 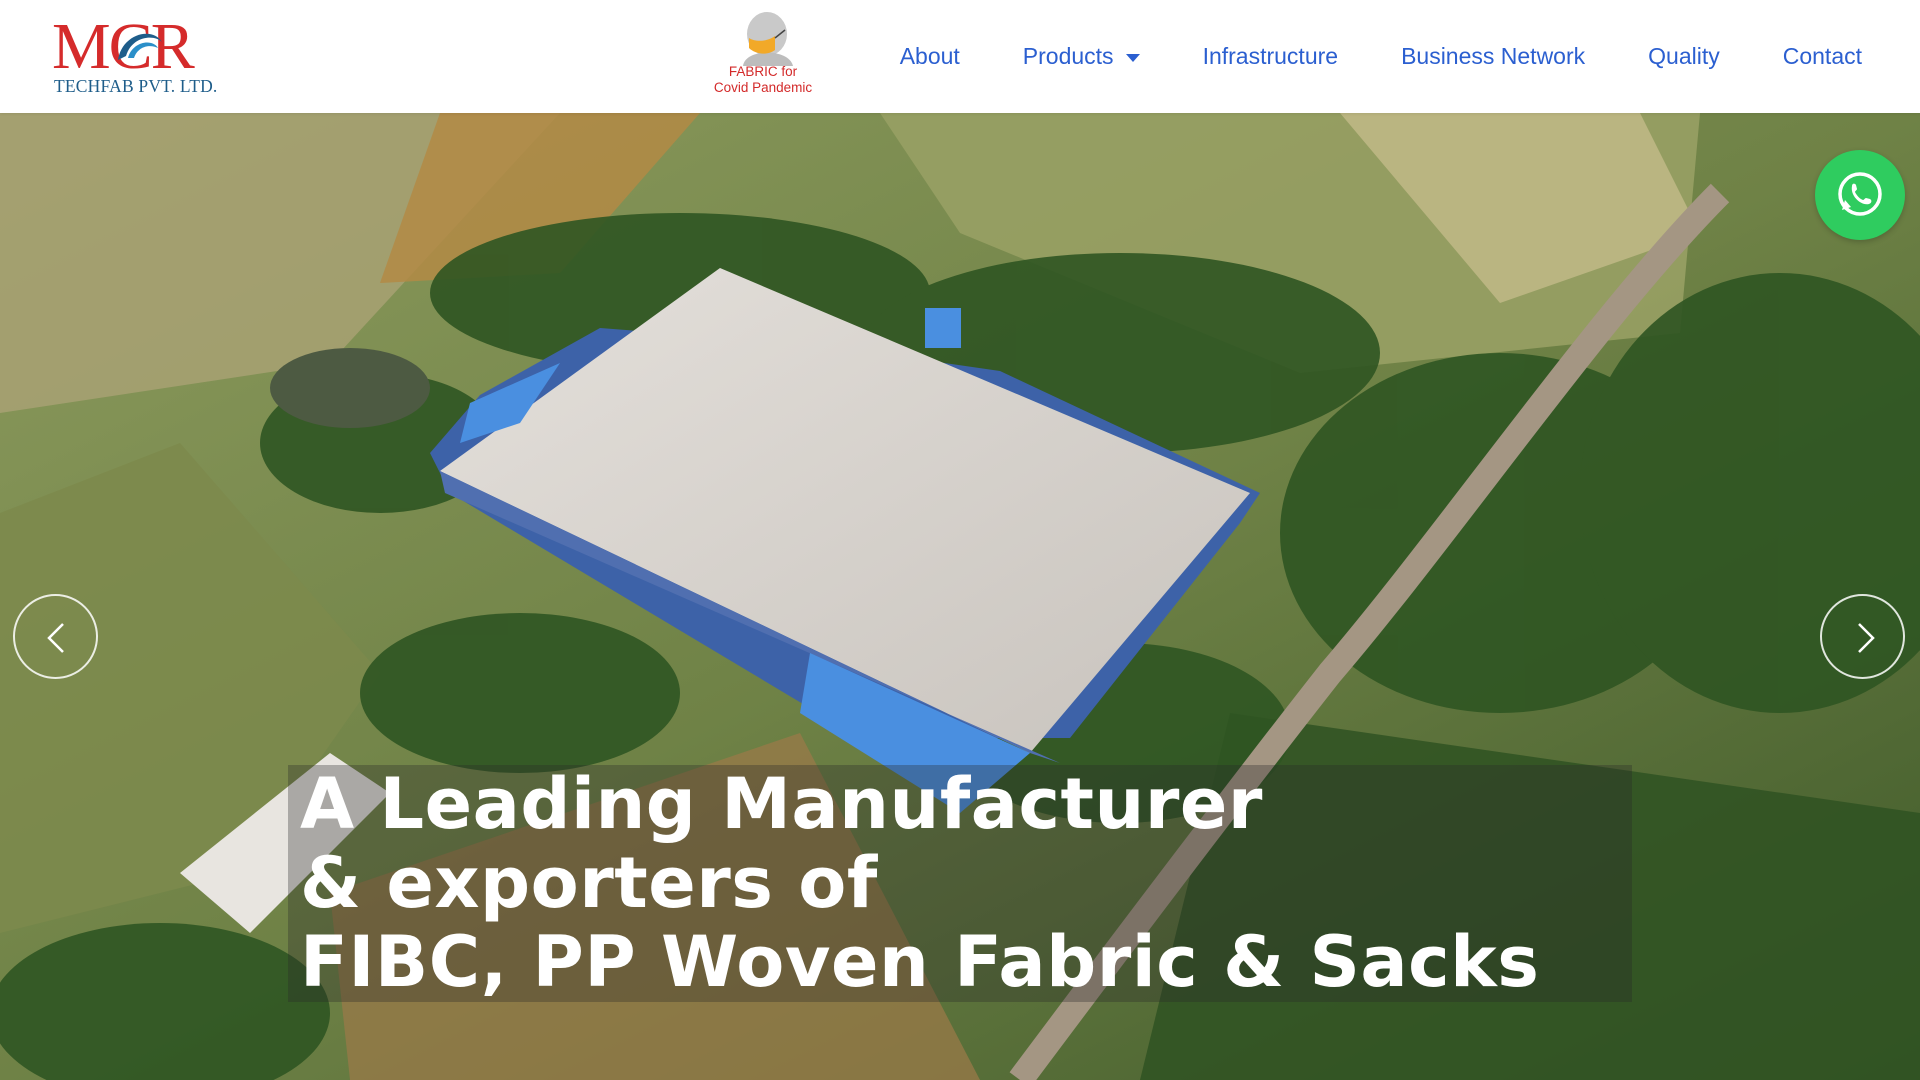 I want to click on nav-about: About, so click(x=930, y=56).